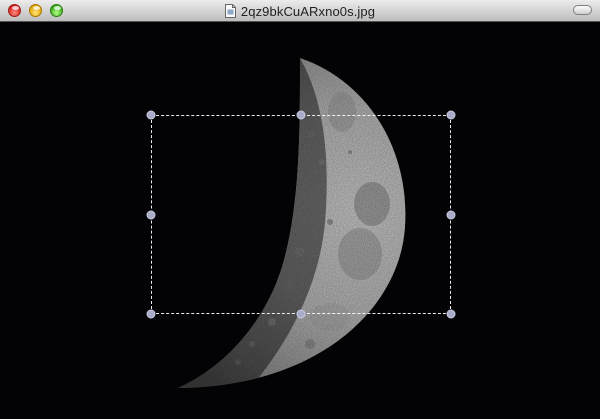 Image resolution: width=600 pixels, height=419 pixels. I want to click on title-bar: 2qz9bkCuARxno0s.jpg, so click(300, 11).